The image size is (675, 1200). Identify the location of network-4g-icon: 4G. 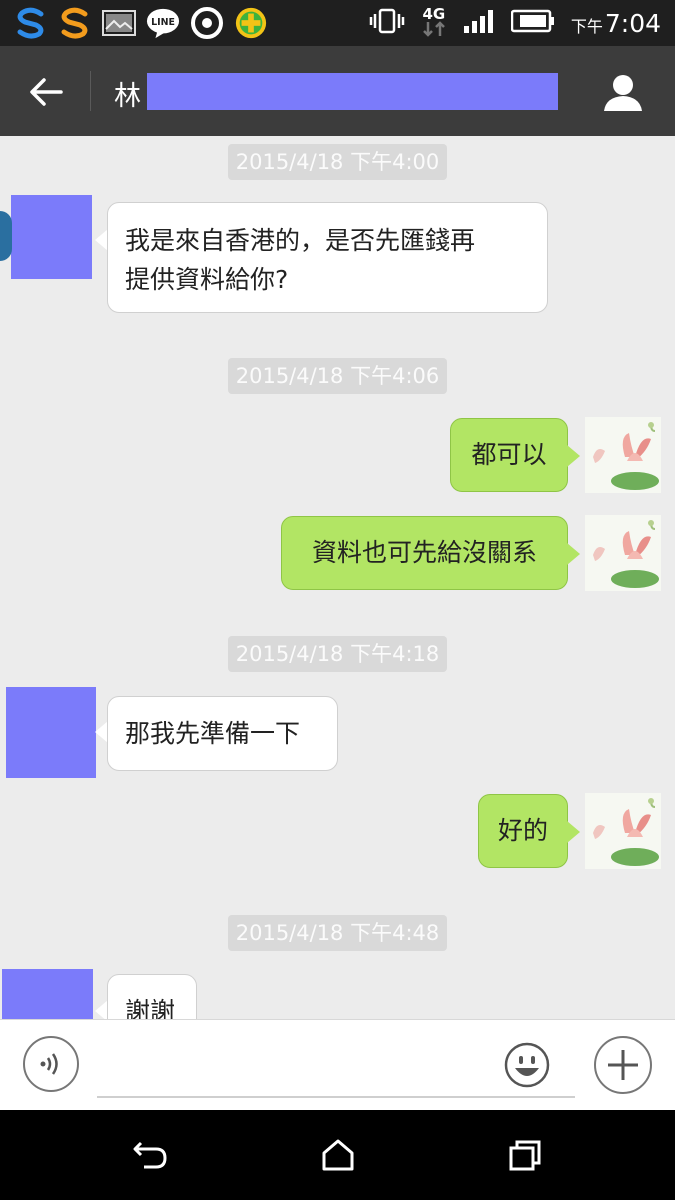
(434, 23).